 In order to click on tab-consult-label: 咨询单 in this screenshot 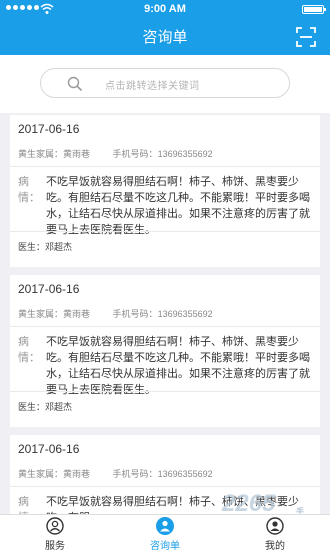, I will do `click(165, 545)`.